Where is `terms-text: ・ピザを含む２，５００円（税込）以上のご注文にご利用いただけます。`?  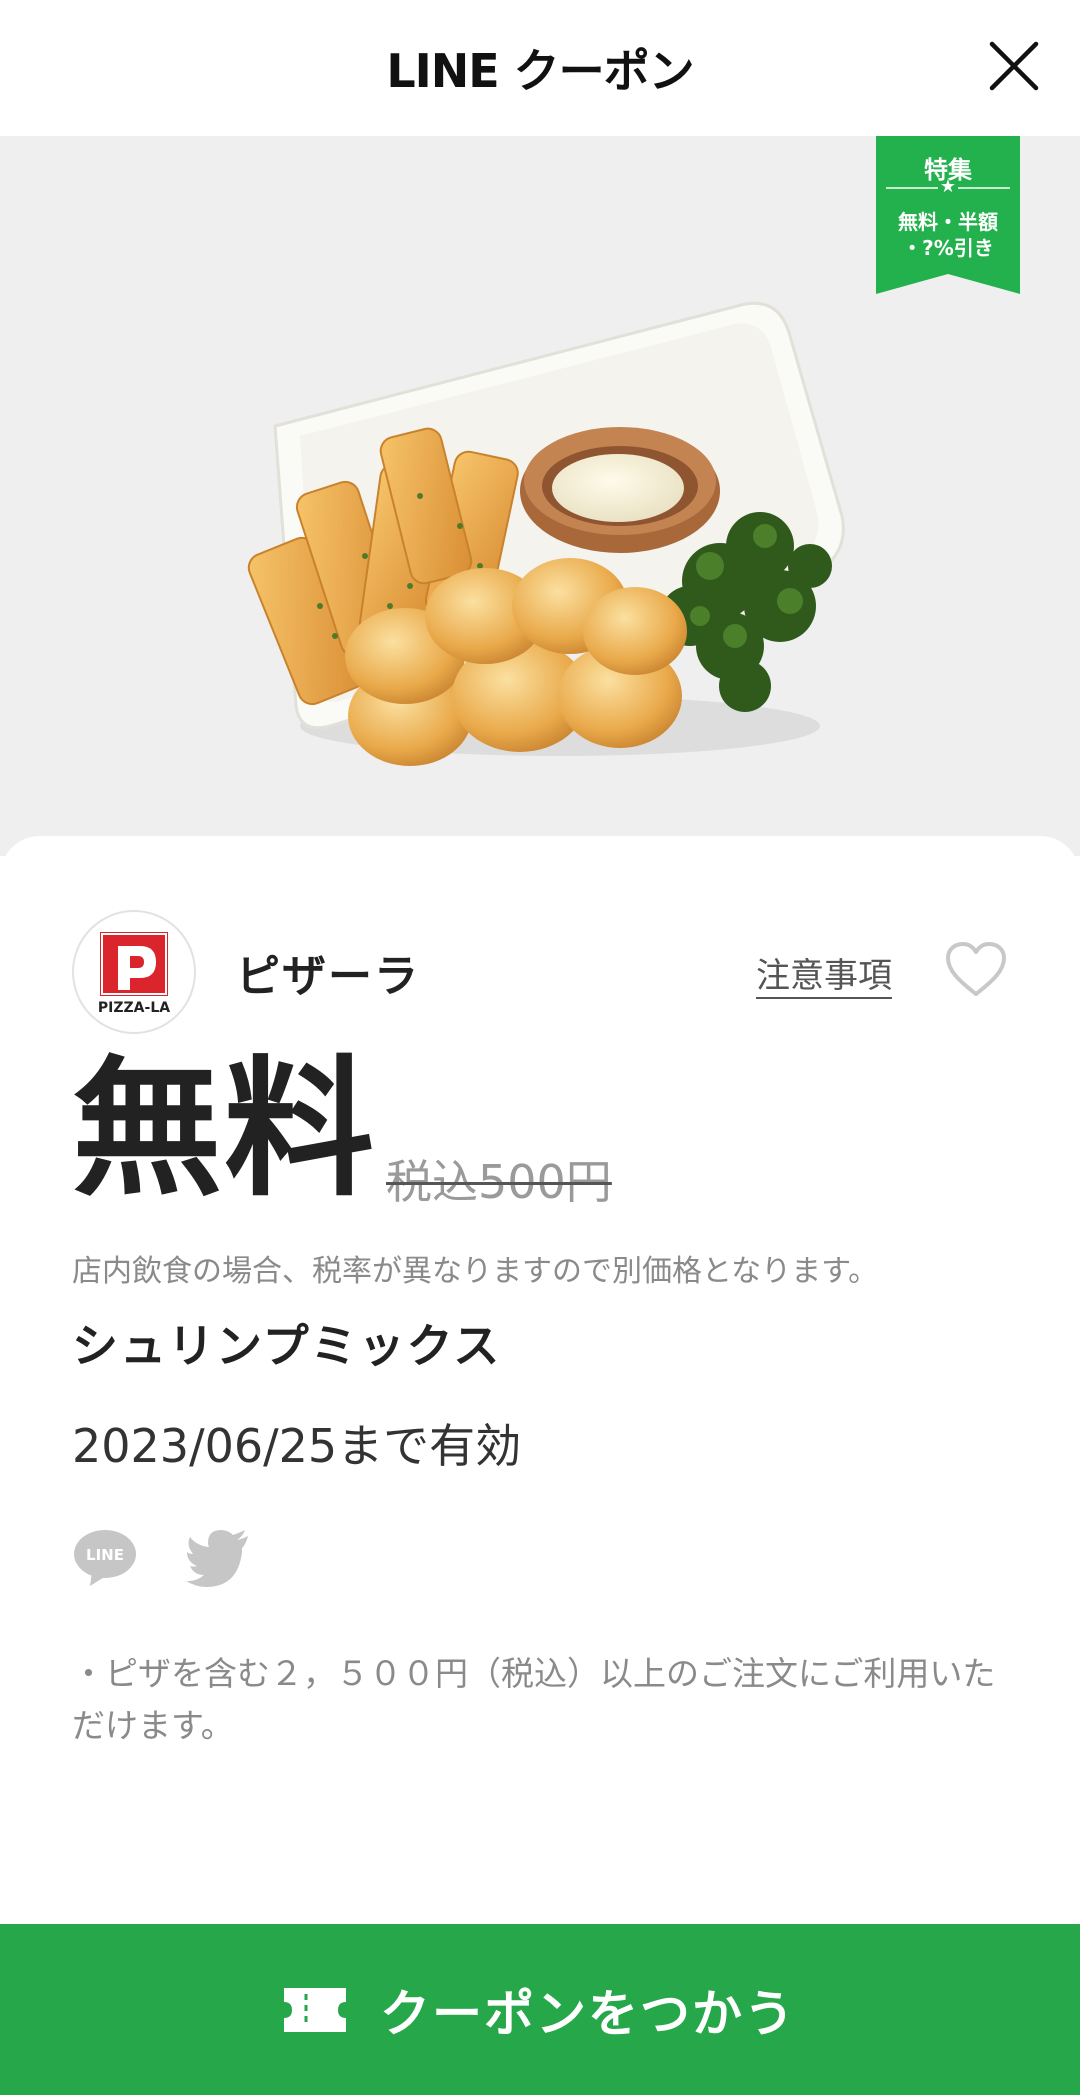 terms-text: ・ピザを含む２，５００円（税込）以上のご注文にご利用いただけます。 is located at coordinates (534, 1699).